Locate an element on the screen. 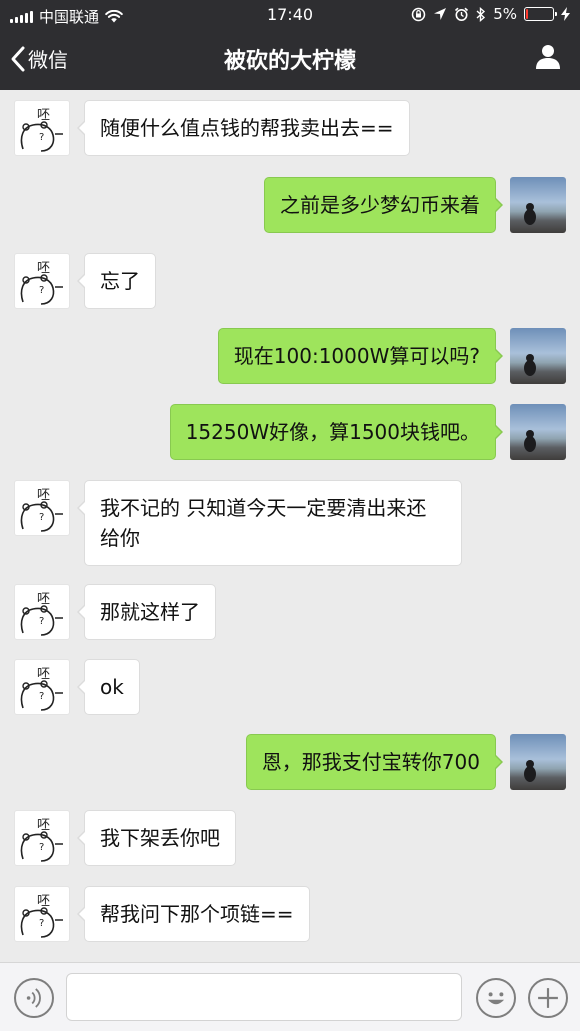  message-bubble: 忘了 is located at coordinates (116, 281).